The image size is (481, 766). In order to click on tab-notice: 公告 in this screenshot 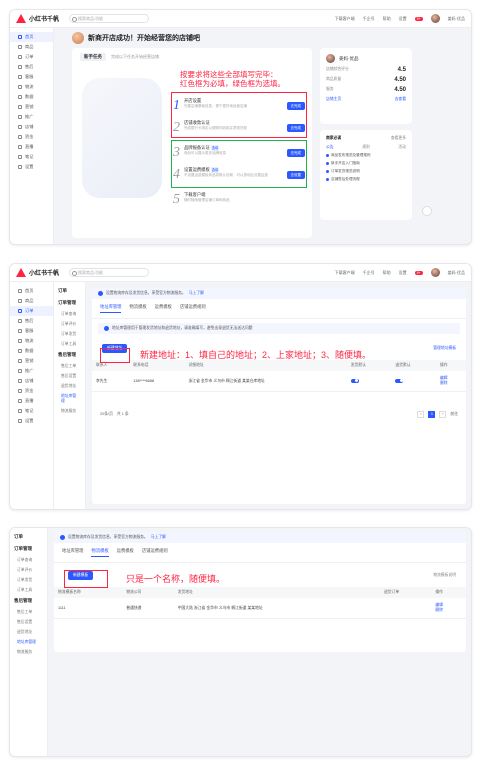, I will do `click(330, 147)`.